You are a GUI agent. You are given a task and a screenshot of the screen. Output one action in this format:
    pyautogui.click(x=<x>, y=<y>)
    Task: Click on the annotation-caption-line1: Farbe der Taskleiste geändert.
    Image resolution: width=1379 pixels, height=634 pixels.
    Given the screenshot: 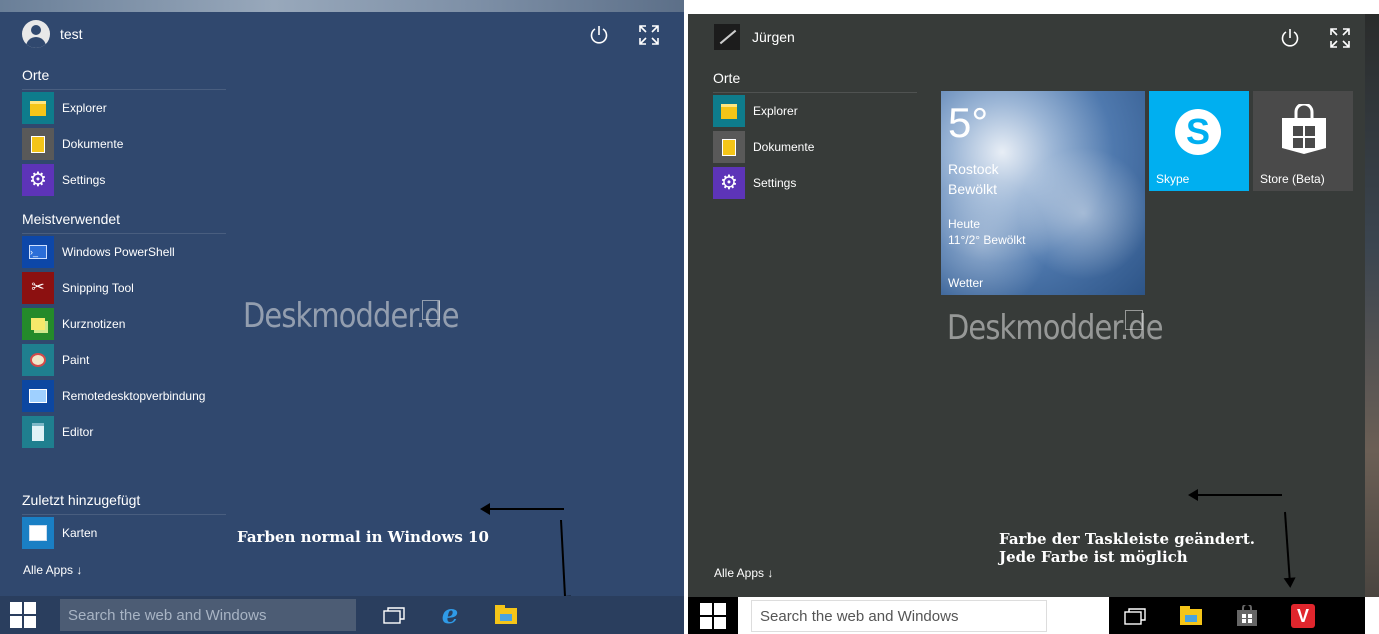 What is the action you would take?
    pyautogui.click(x=1127, y=539)
    